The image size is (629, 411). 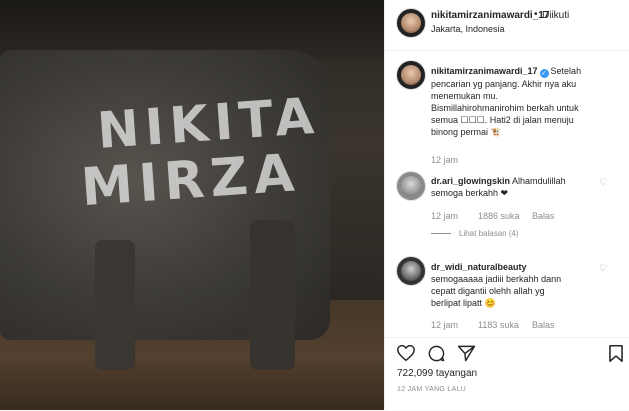 I want to click on view-replies-label: Lihat balasan (4), so click(x=489, y=233).